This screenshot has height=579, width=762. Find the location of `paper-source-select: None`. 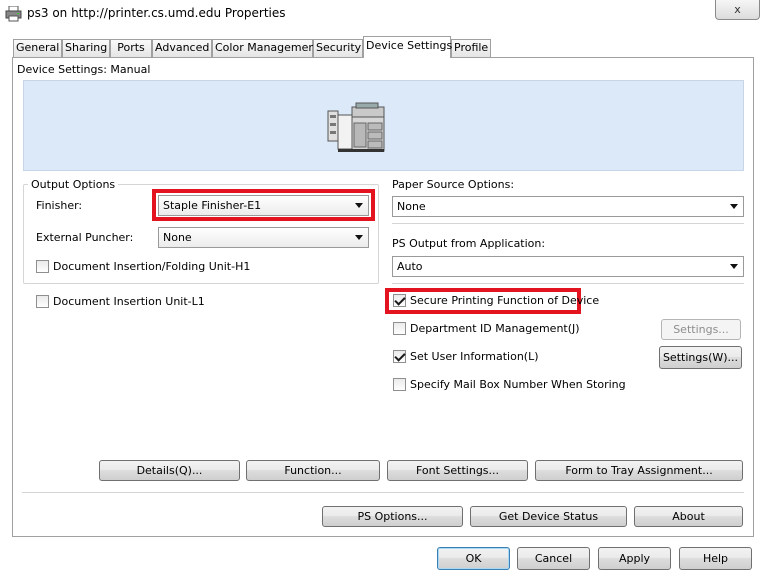

paper-source-select: None is located at coordinates (568, 206).